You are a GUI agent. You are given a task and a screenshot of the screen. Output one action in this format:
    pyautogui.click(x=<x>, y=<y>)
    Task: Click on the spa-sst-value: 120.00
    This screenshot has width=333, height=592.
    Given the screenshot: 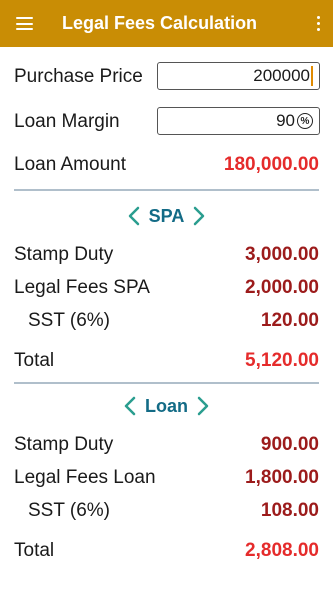 What is the action you would take?
    pyautogui.click(x=289, y=320)
    